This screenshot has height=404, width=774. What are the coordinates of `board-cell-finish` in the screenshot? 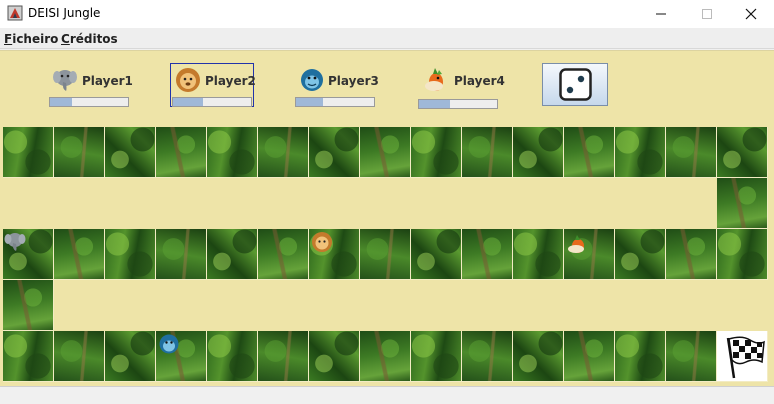 It's located at (742, 356).